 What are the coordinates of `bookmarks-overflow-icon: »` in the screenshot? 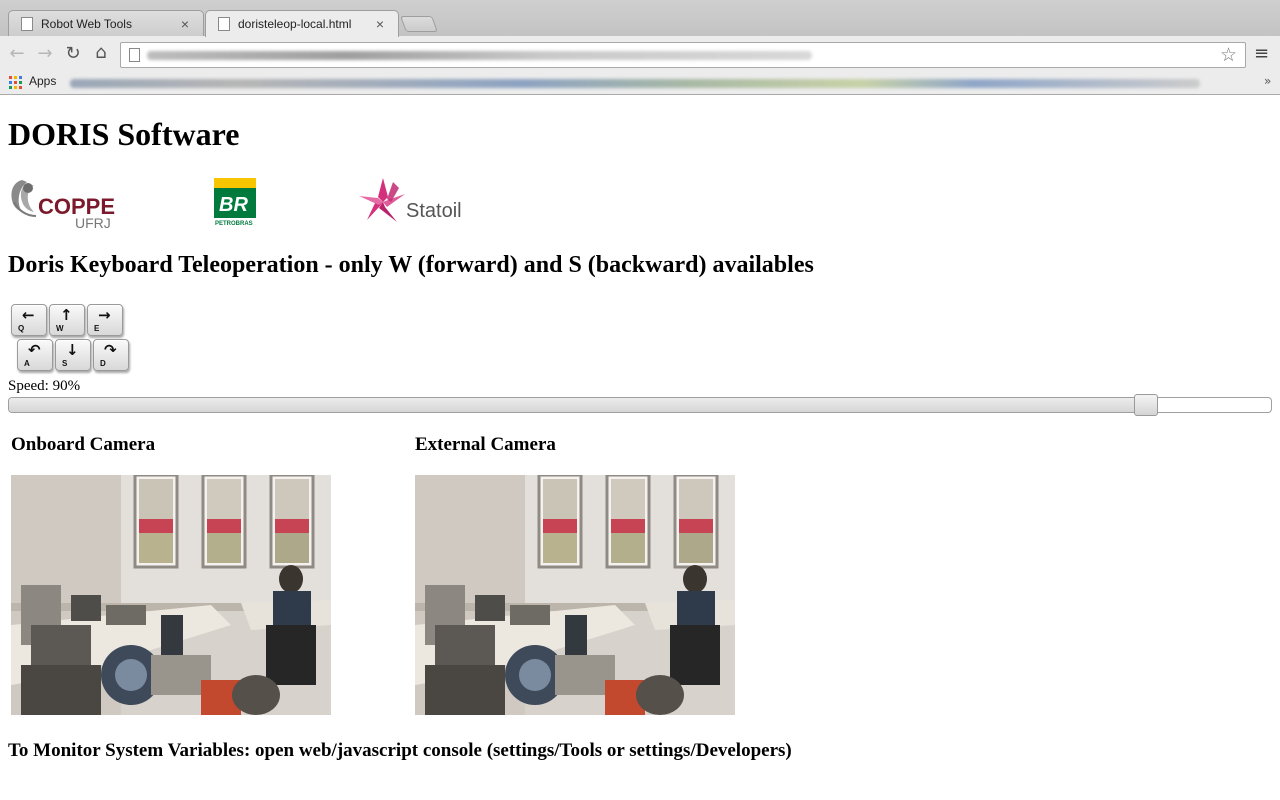 It's located at (1267, 81).